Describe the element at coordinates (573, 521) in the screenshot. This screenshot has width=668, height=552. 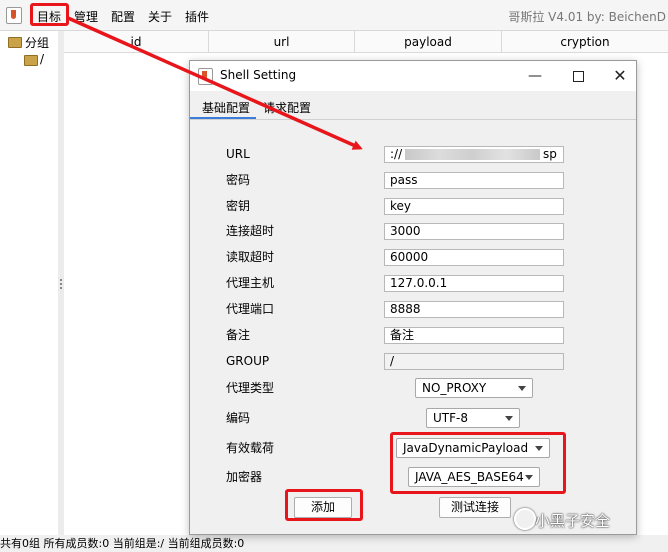
I see `watermark-text: 小黑子安全` at that location.